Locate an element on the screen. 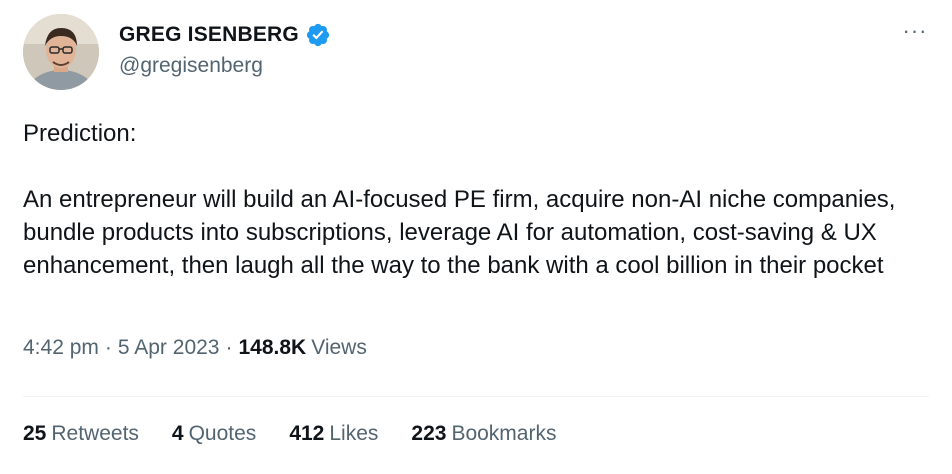  quotes-count: 4 is located at coordinates (177, 433).